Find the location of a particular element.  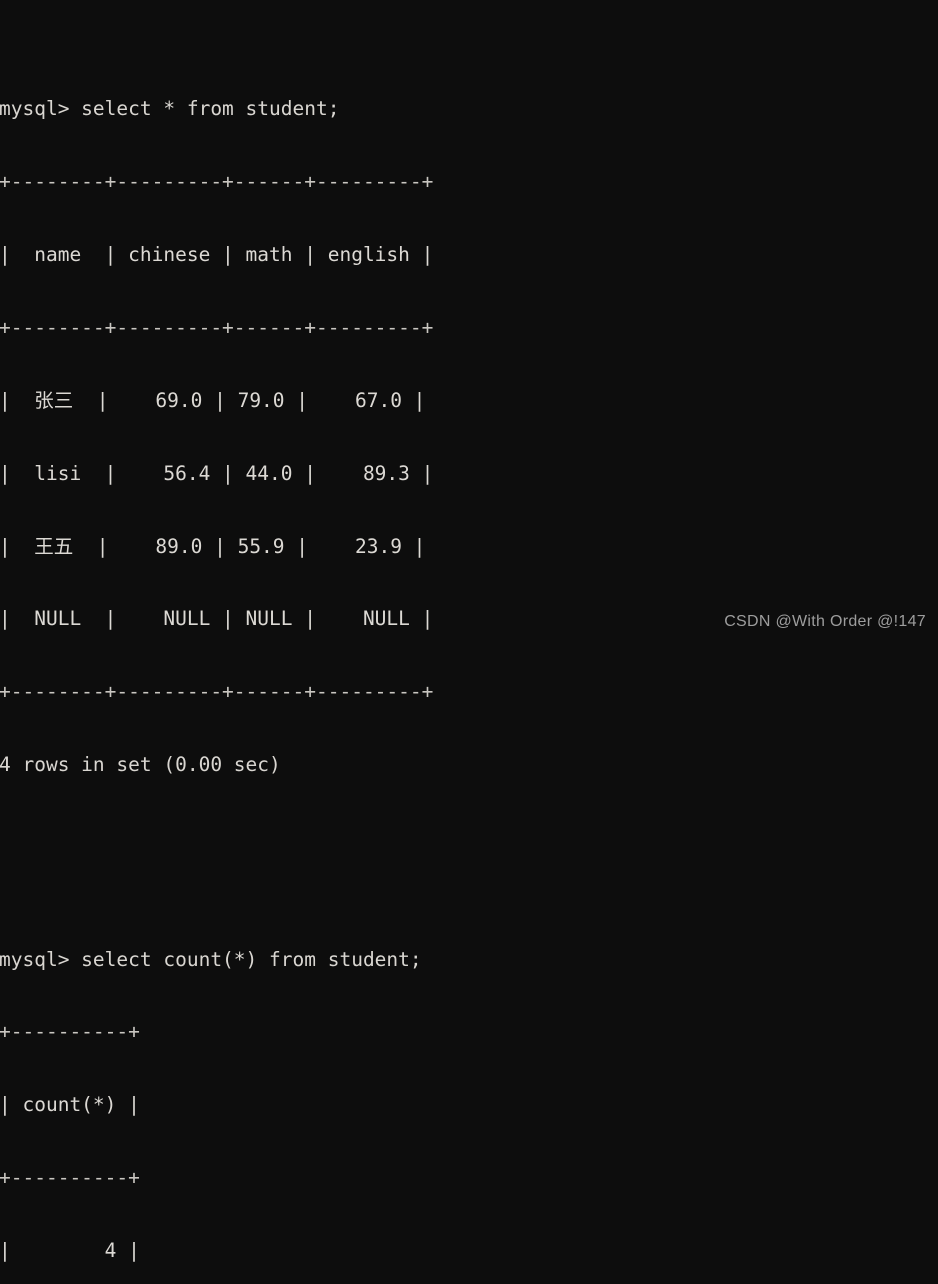

table-row: | 4 | is located at coordinates (70, 1251).